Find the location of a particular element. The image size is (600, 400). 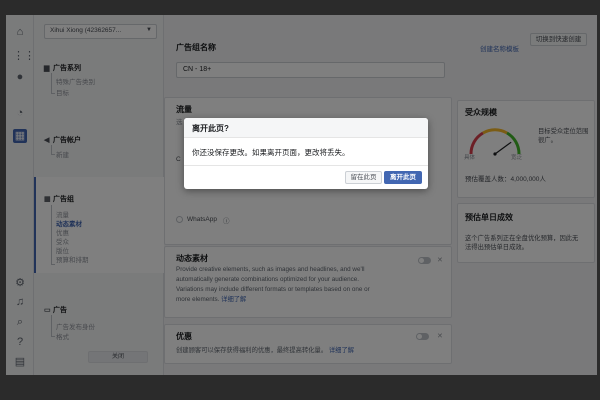

dialog-title: 离开此页? is located at coordinates (306, 128).